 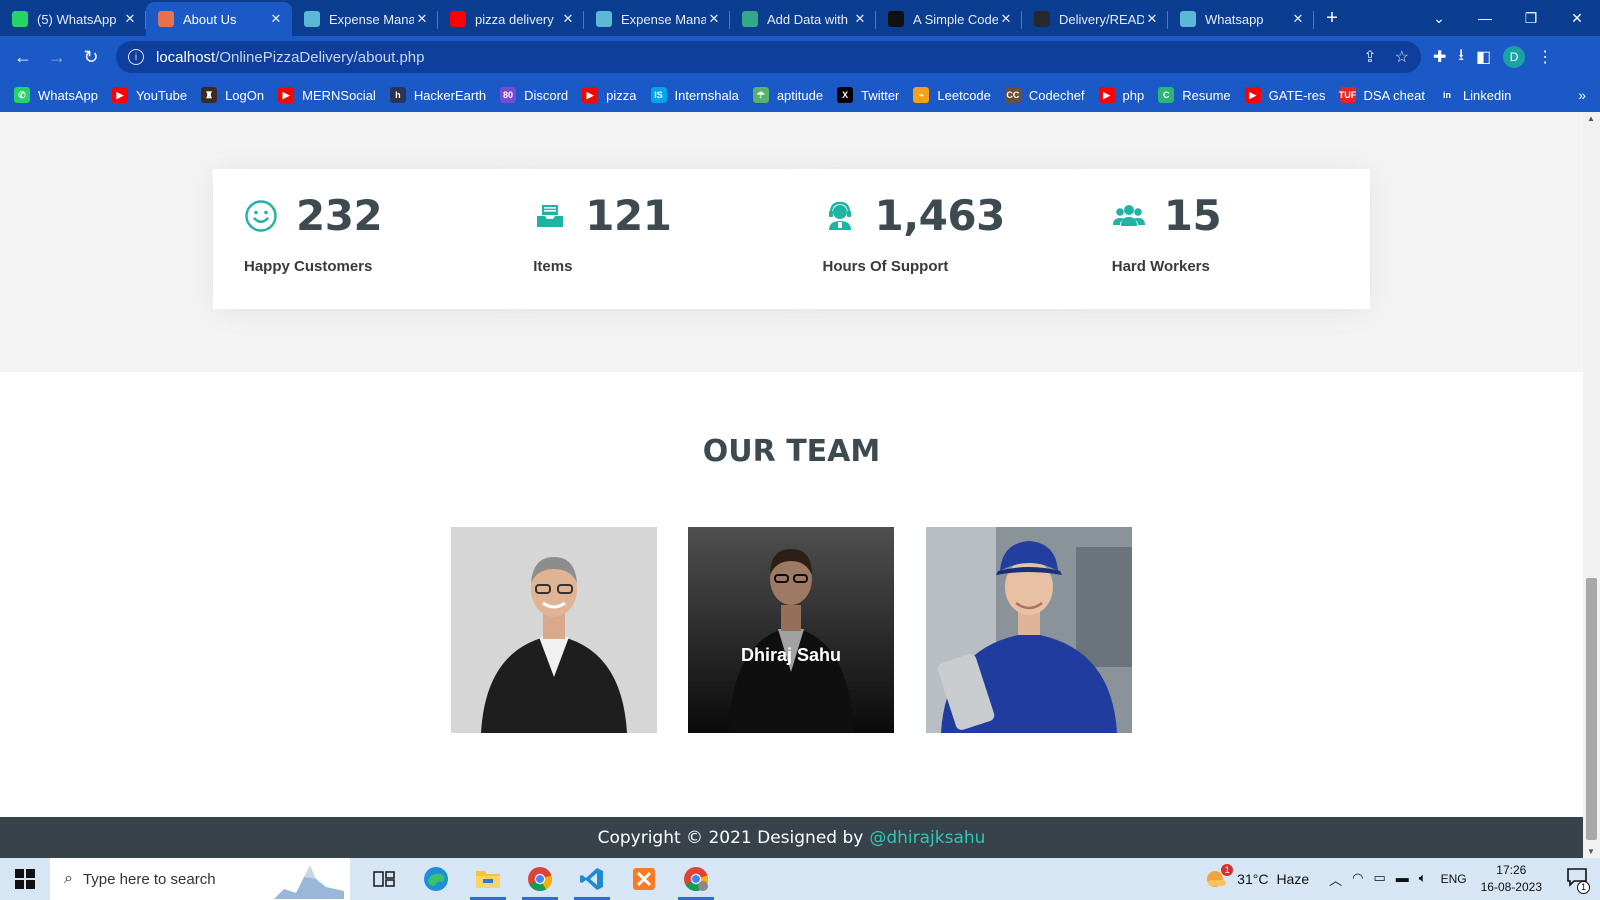 What do you see at coordinates (1474, 95) in the screenshot?
I see `bookmark-item: in Linkedin` at bounding box center [1474, 95].